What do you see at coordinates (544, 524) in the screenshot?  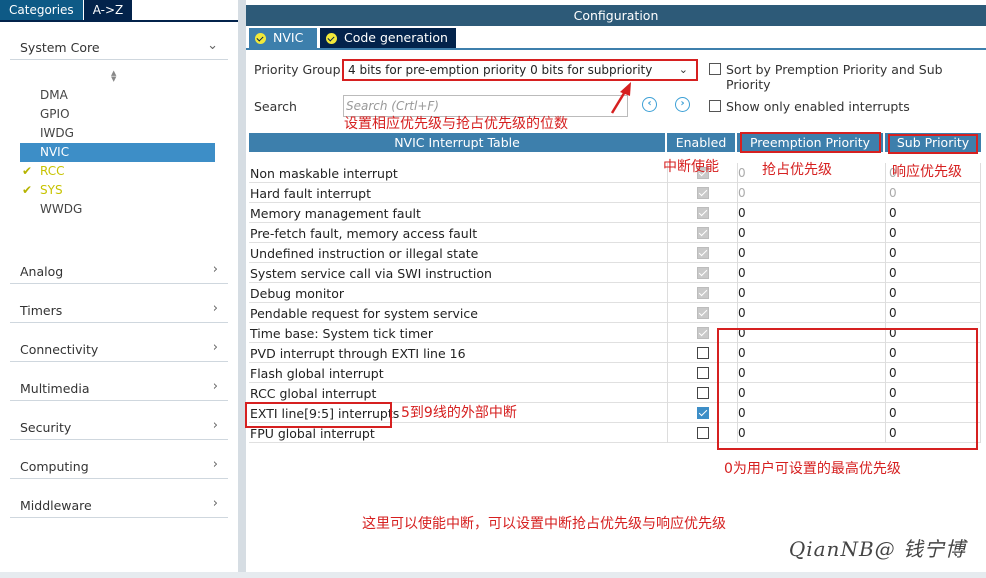 I see `annotation-bottom: 这里可以使能中断，可以设置中断抢占优先级与响应优先级` at bounding box center [544, 524].